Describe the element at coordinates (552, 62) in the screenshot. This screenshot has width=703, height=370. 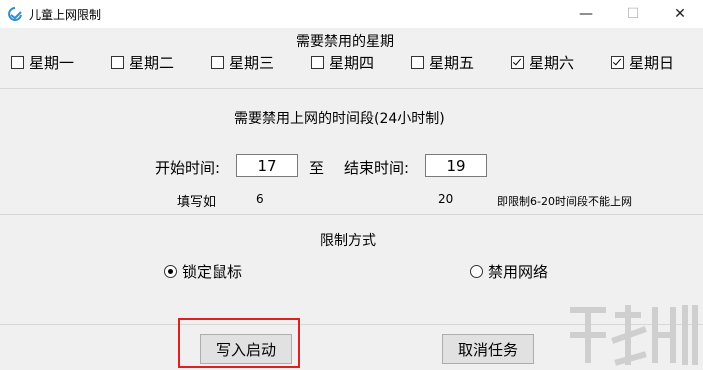
I see `checkbox-label: 星期六` at that location.